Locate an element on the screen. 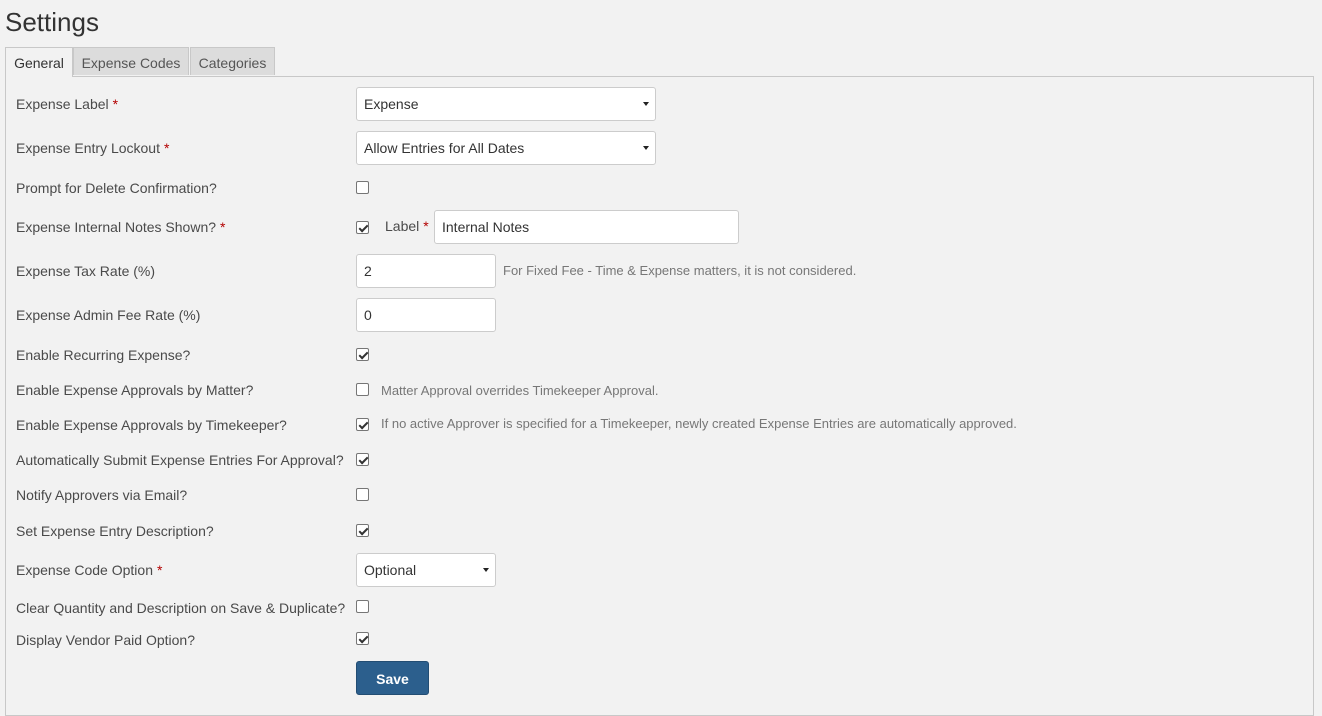 The width and height of the screenshot is (1322, 716). vendor-paid-label: Display Vendor Paid Option? is located at coordinates (105, 640).